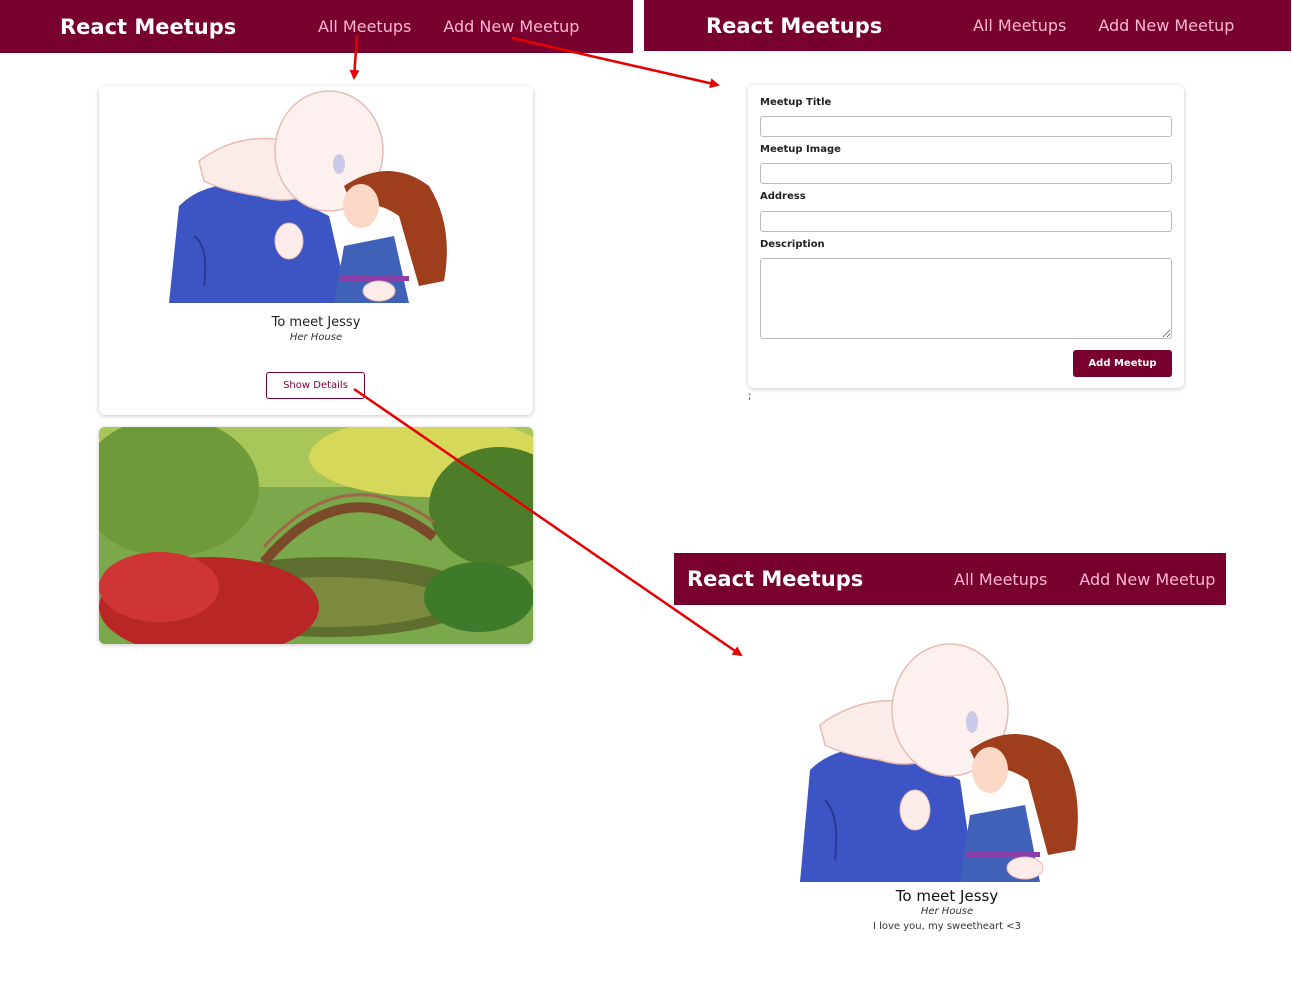 Image resolution: width=1292 pixels, height=988 pixels. I want to click on meetup-card: To meet Jessy Her House Show Details, so click(316, 250).